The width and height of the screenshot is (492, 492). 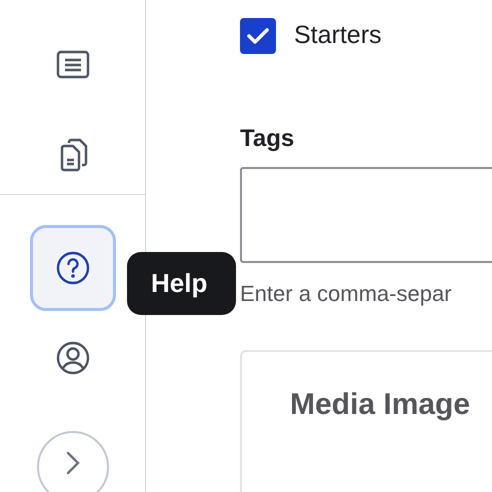 What do you see at coordinates (346, 294) in the screenshot?
I see `help-text: Enter a comma-separ` at bounding box center [346, 294].